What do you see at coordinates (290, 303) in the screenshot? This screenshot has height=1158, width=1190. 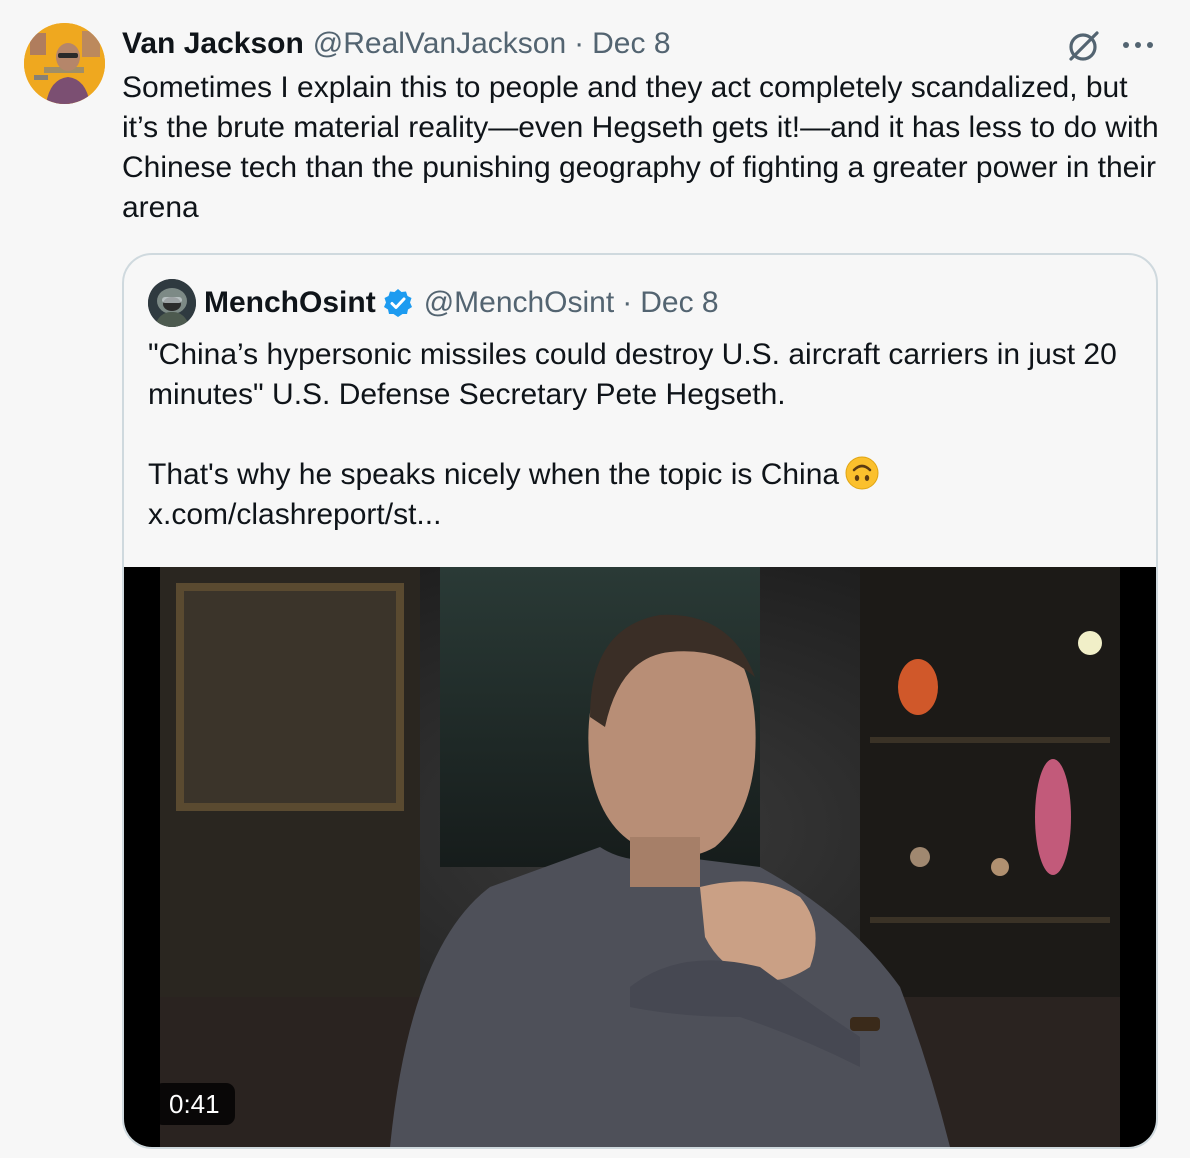 I see `quoted-author-display-name: MenchOsint` at bounding box center [290, 303].